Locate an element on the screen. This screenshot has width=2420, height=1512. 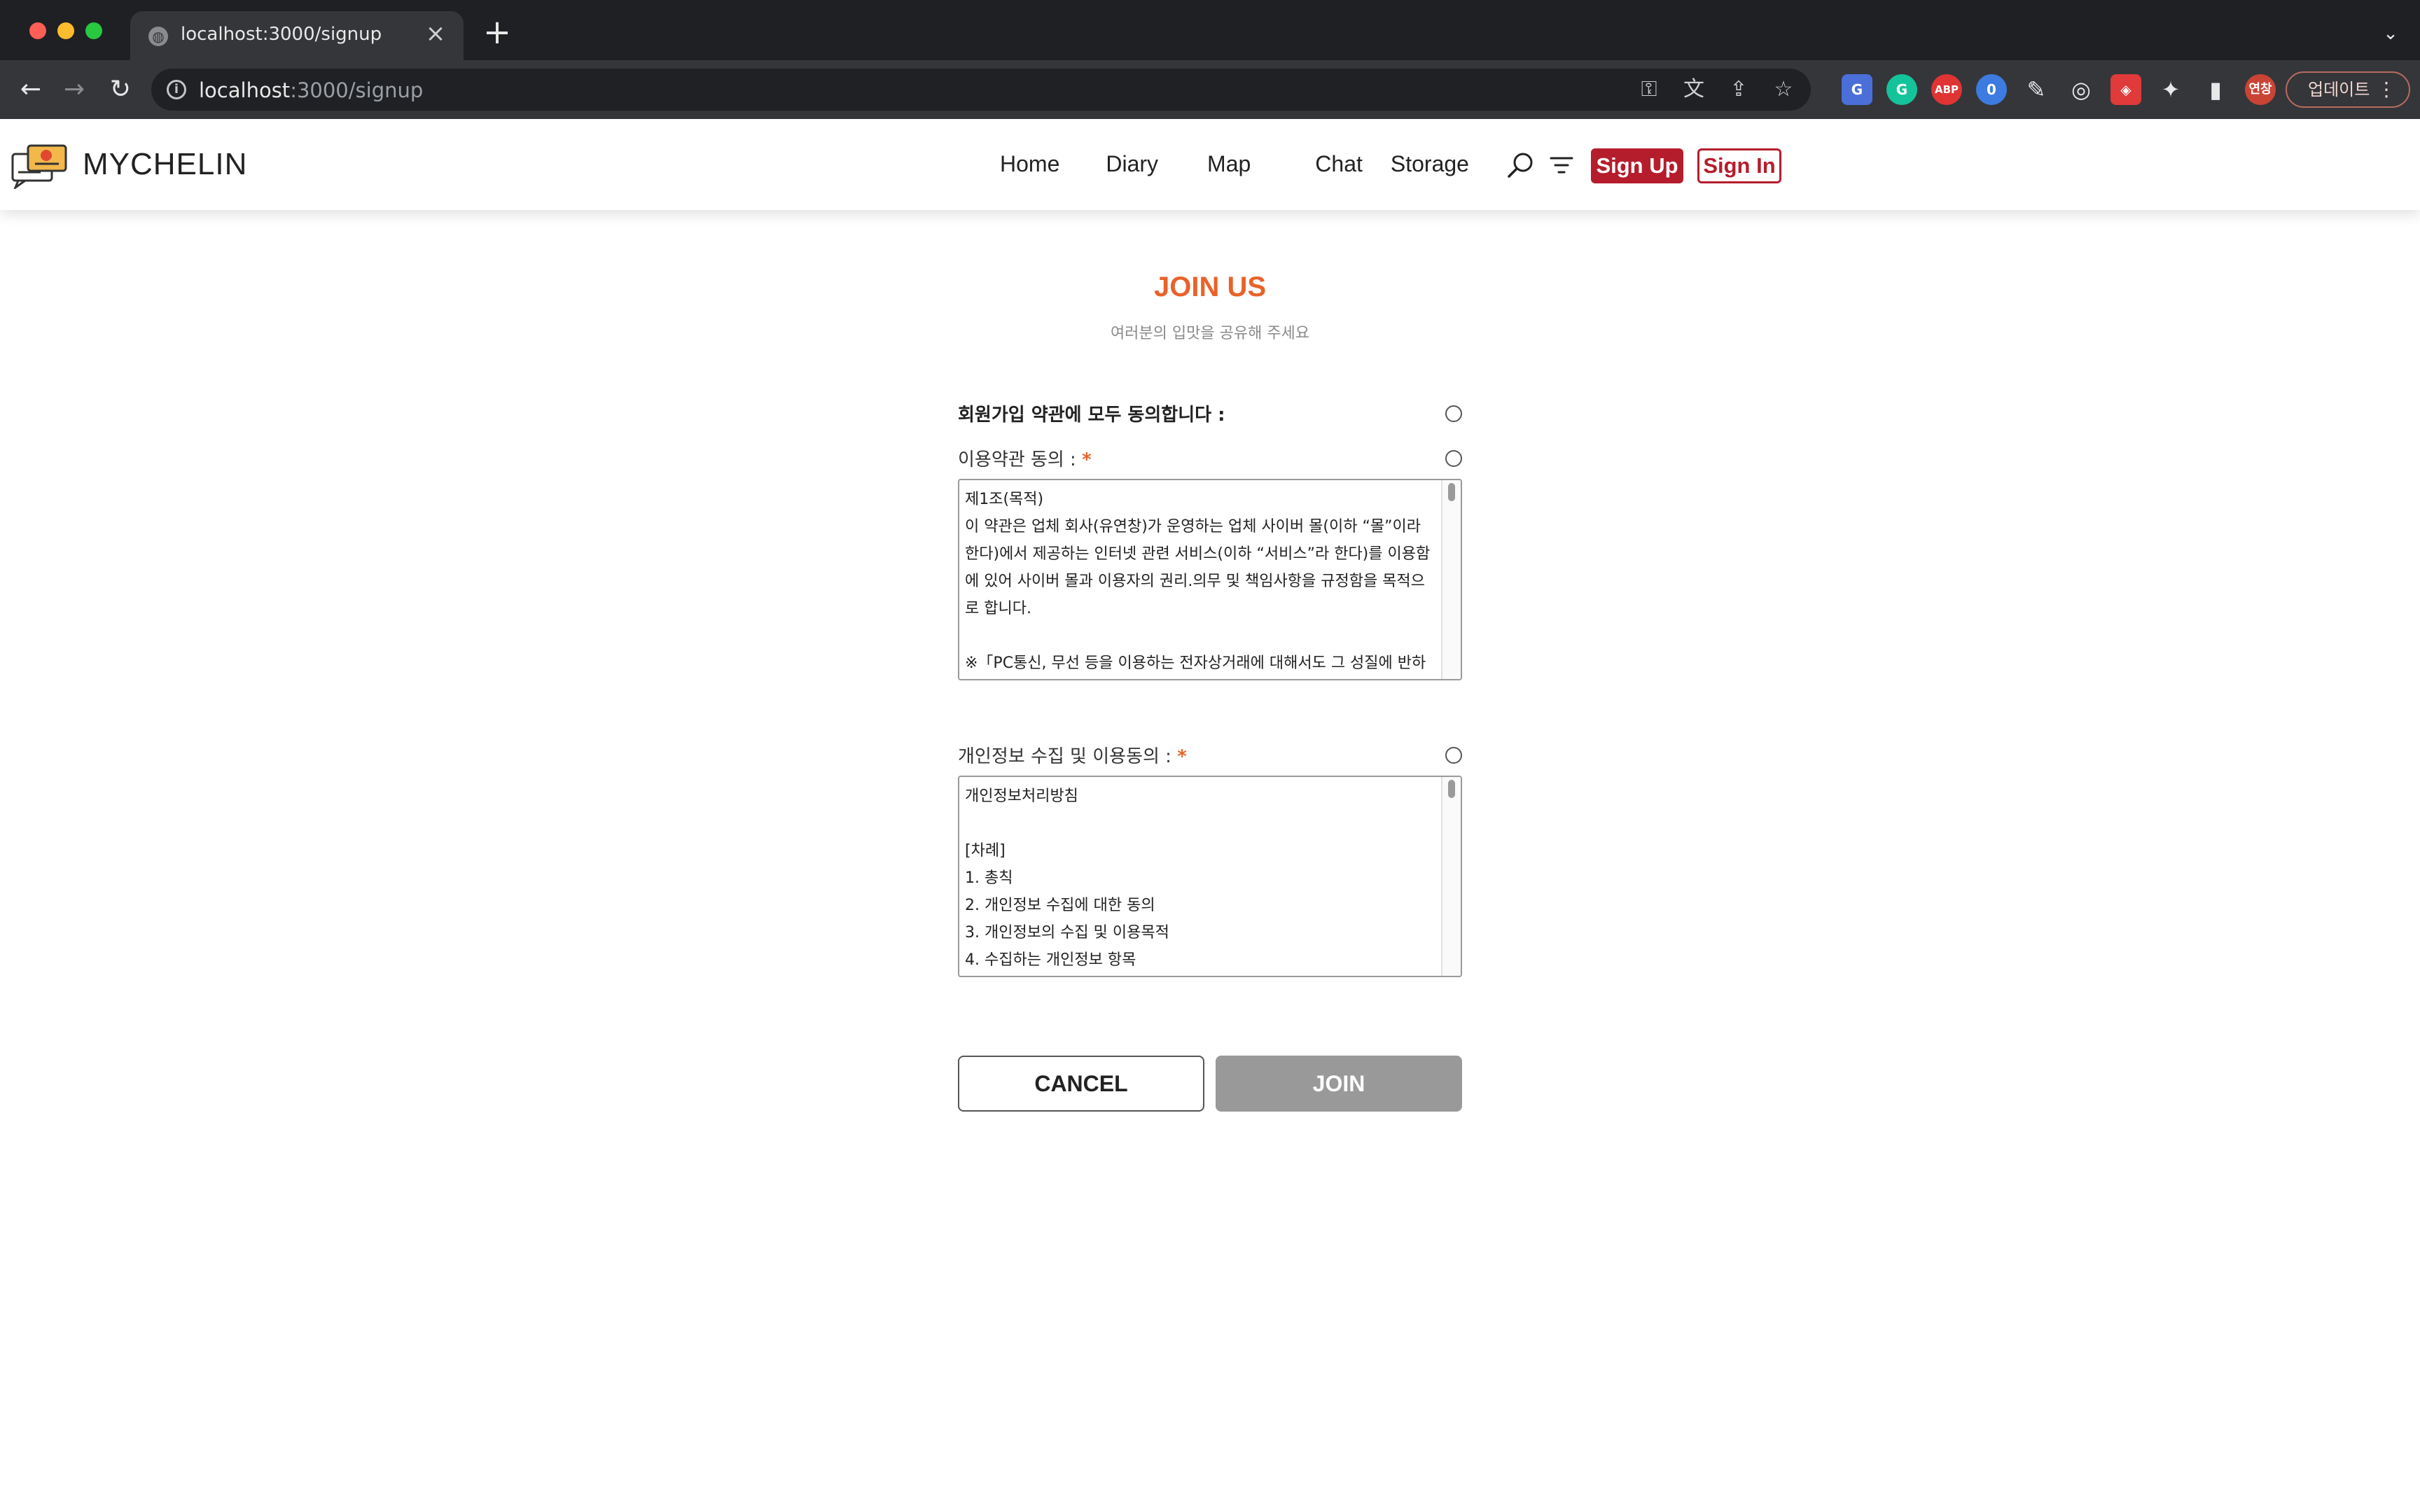
join-button: JOIN is located at coordinates (1339, 1084).